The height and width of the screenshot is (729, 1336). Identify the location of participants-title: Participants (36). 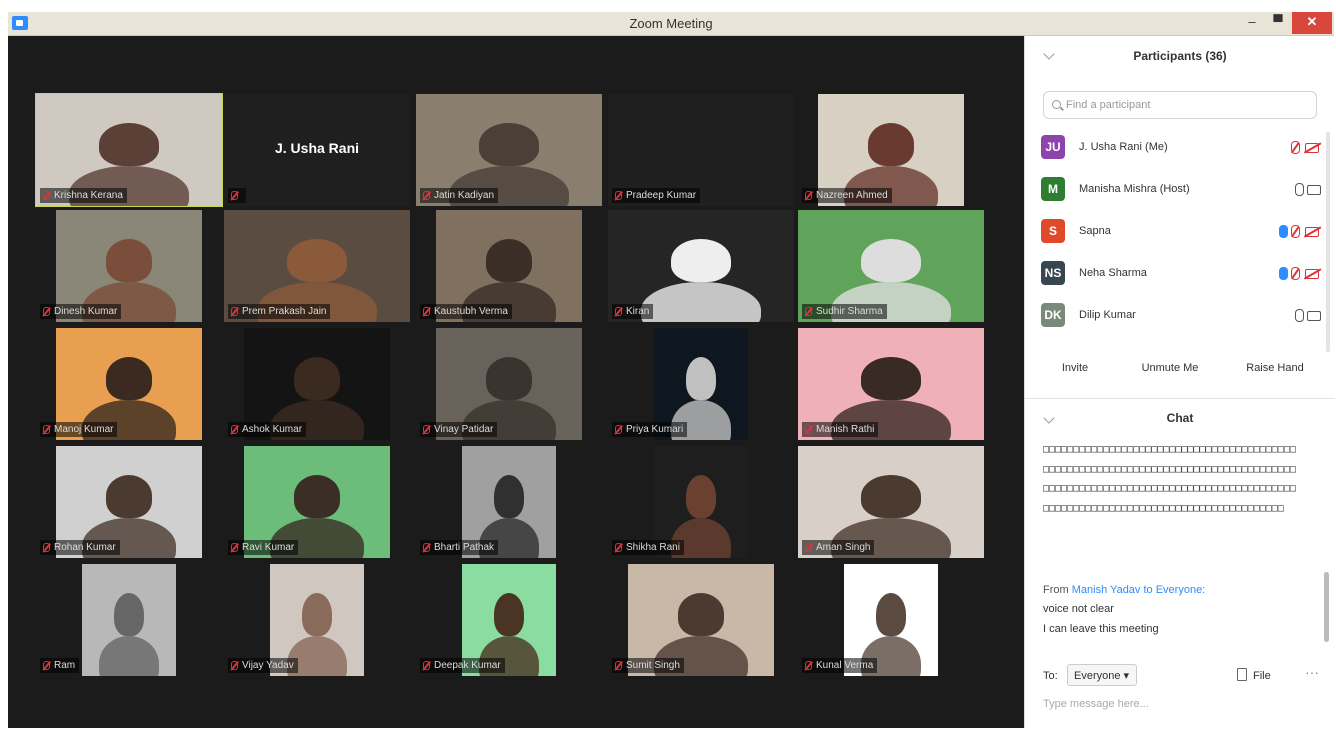
(1180, 56).